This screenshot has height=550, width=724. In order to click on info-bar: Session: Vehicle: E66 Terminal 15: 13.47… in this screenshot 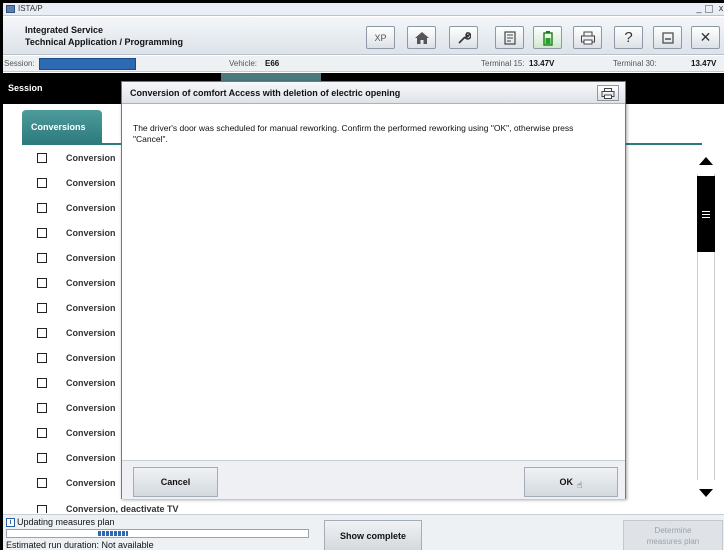, I will do `click(363, 64)`.